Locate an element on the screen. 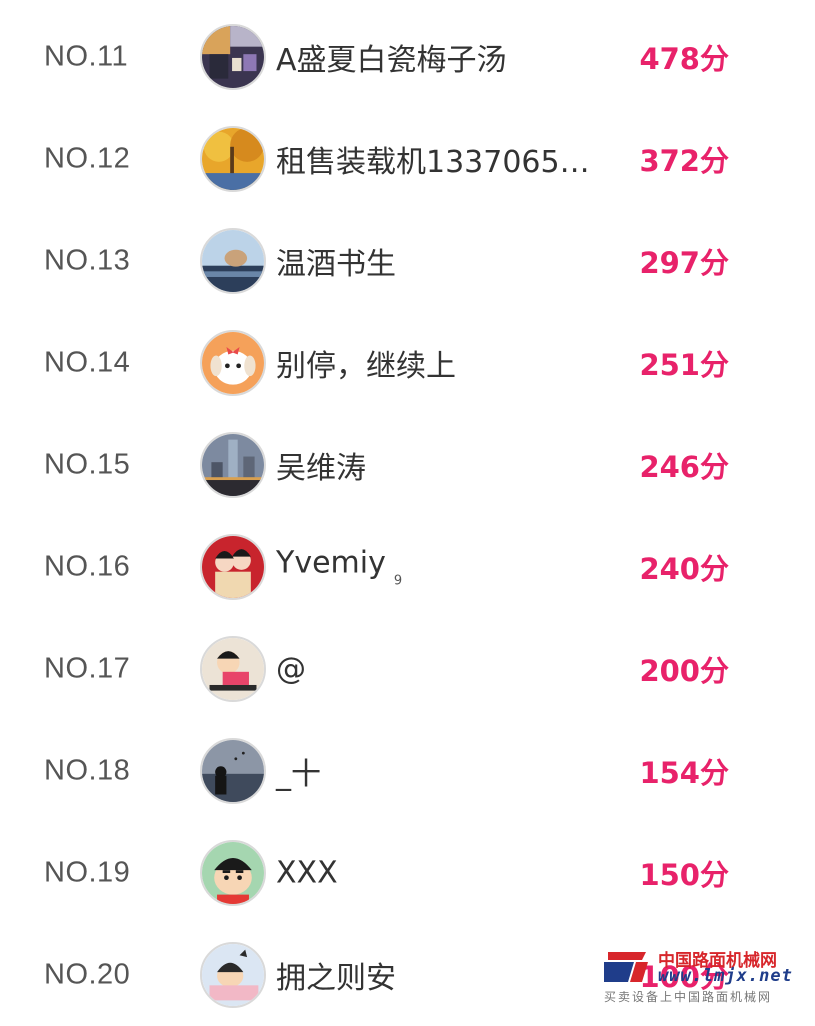  crayon-shinchan-avatar is located at coordinates (233, 669).